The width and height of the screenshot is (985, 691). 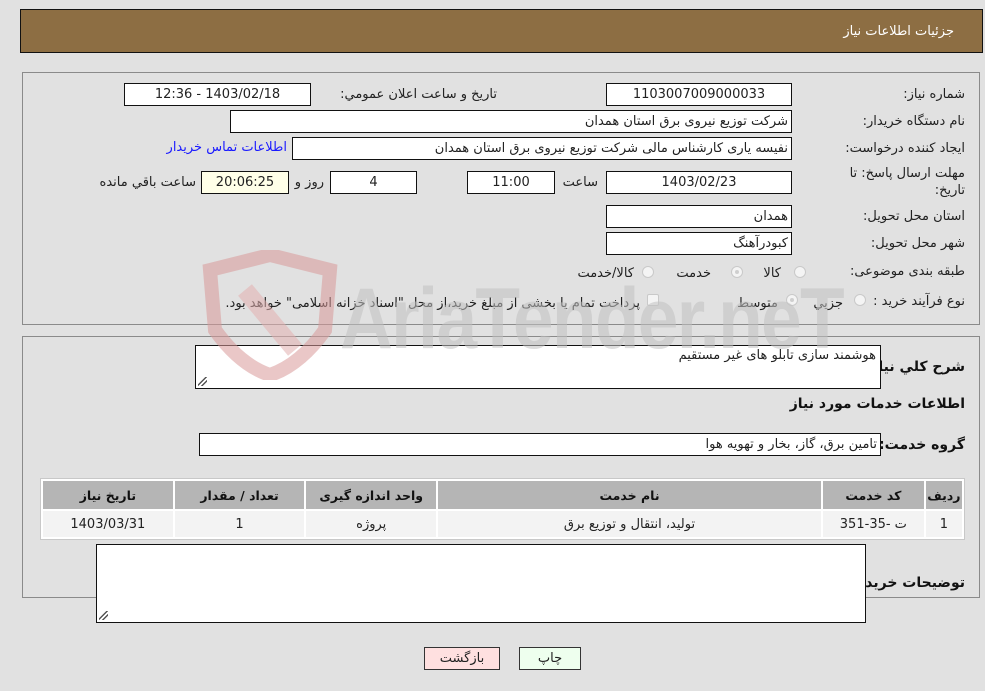 What do you see at coordinates (501, 31) in the screenshot?
I see `page-header: جزئیات اطلاعات نیاز` at bounding box center [501, 31].